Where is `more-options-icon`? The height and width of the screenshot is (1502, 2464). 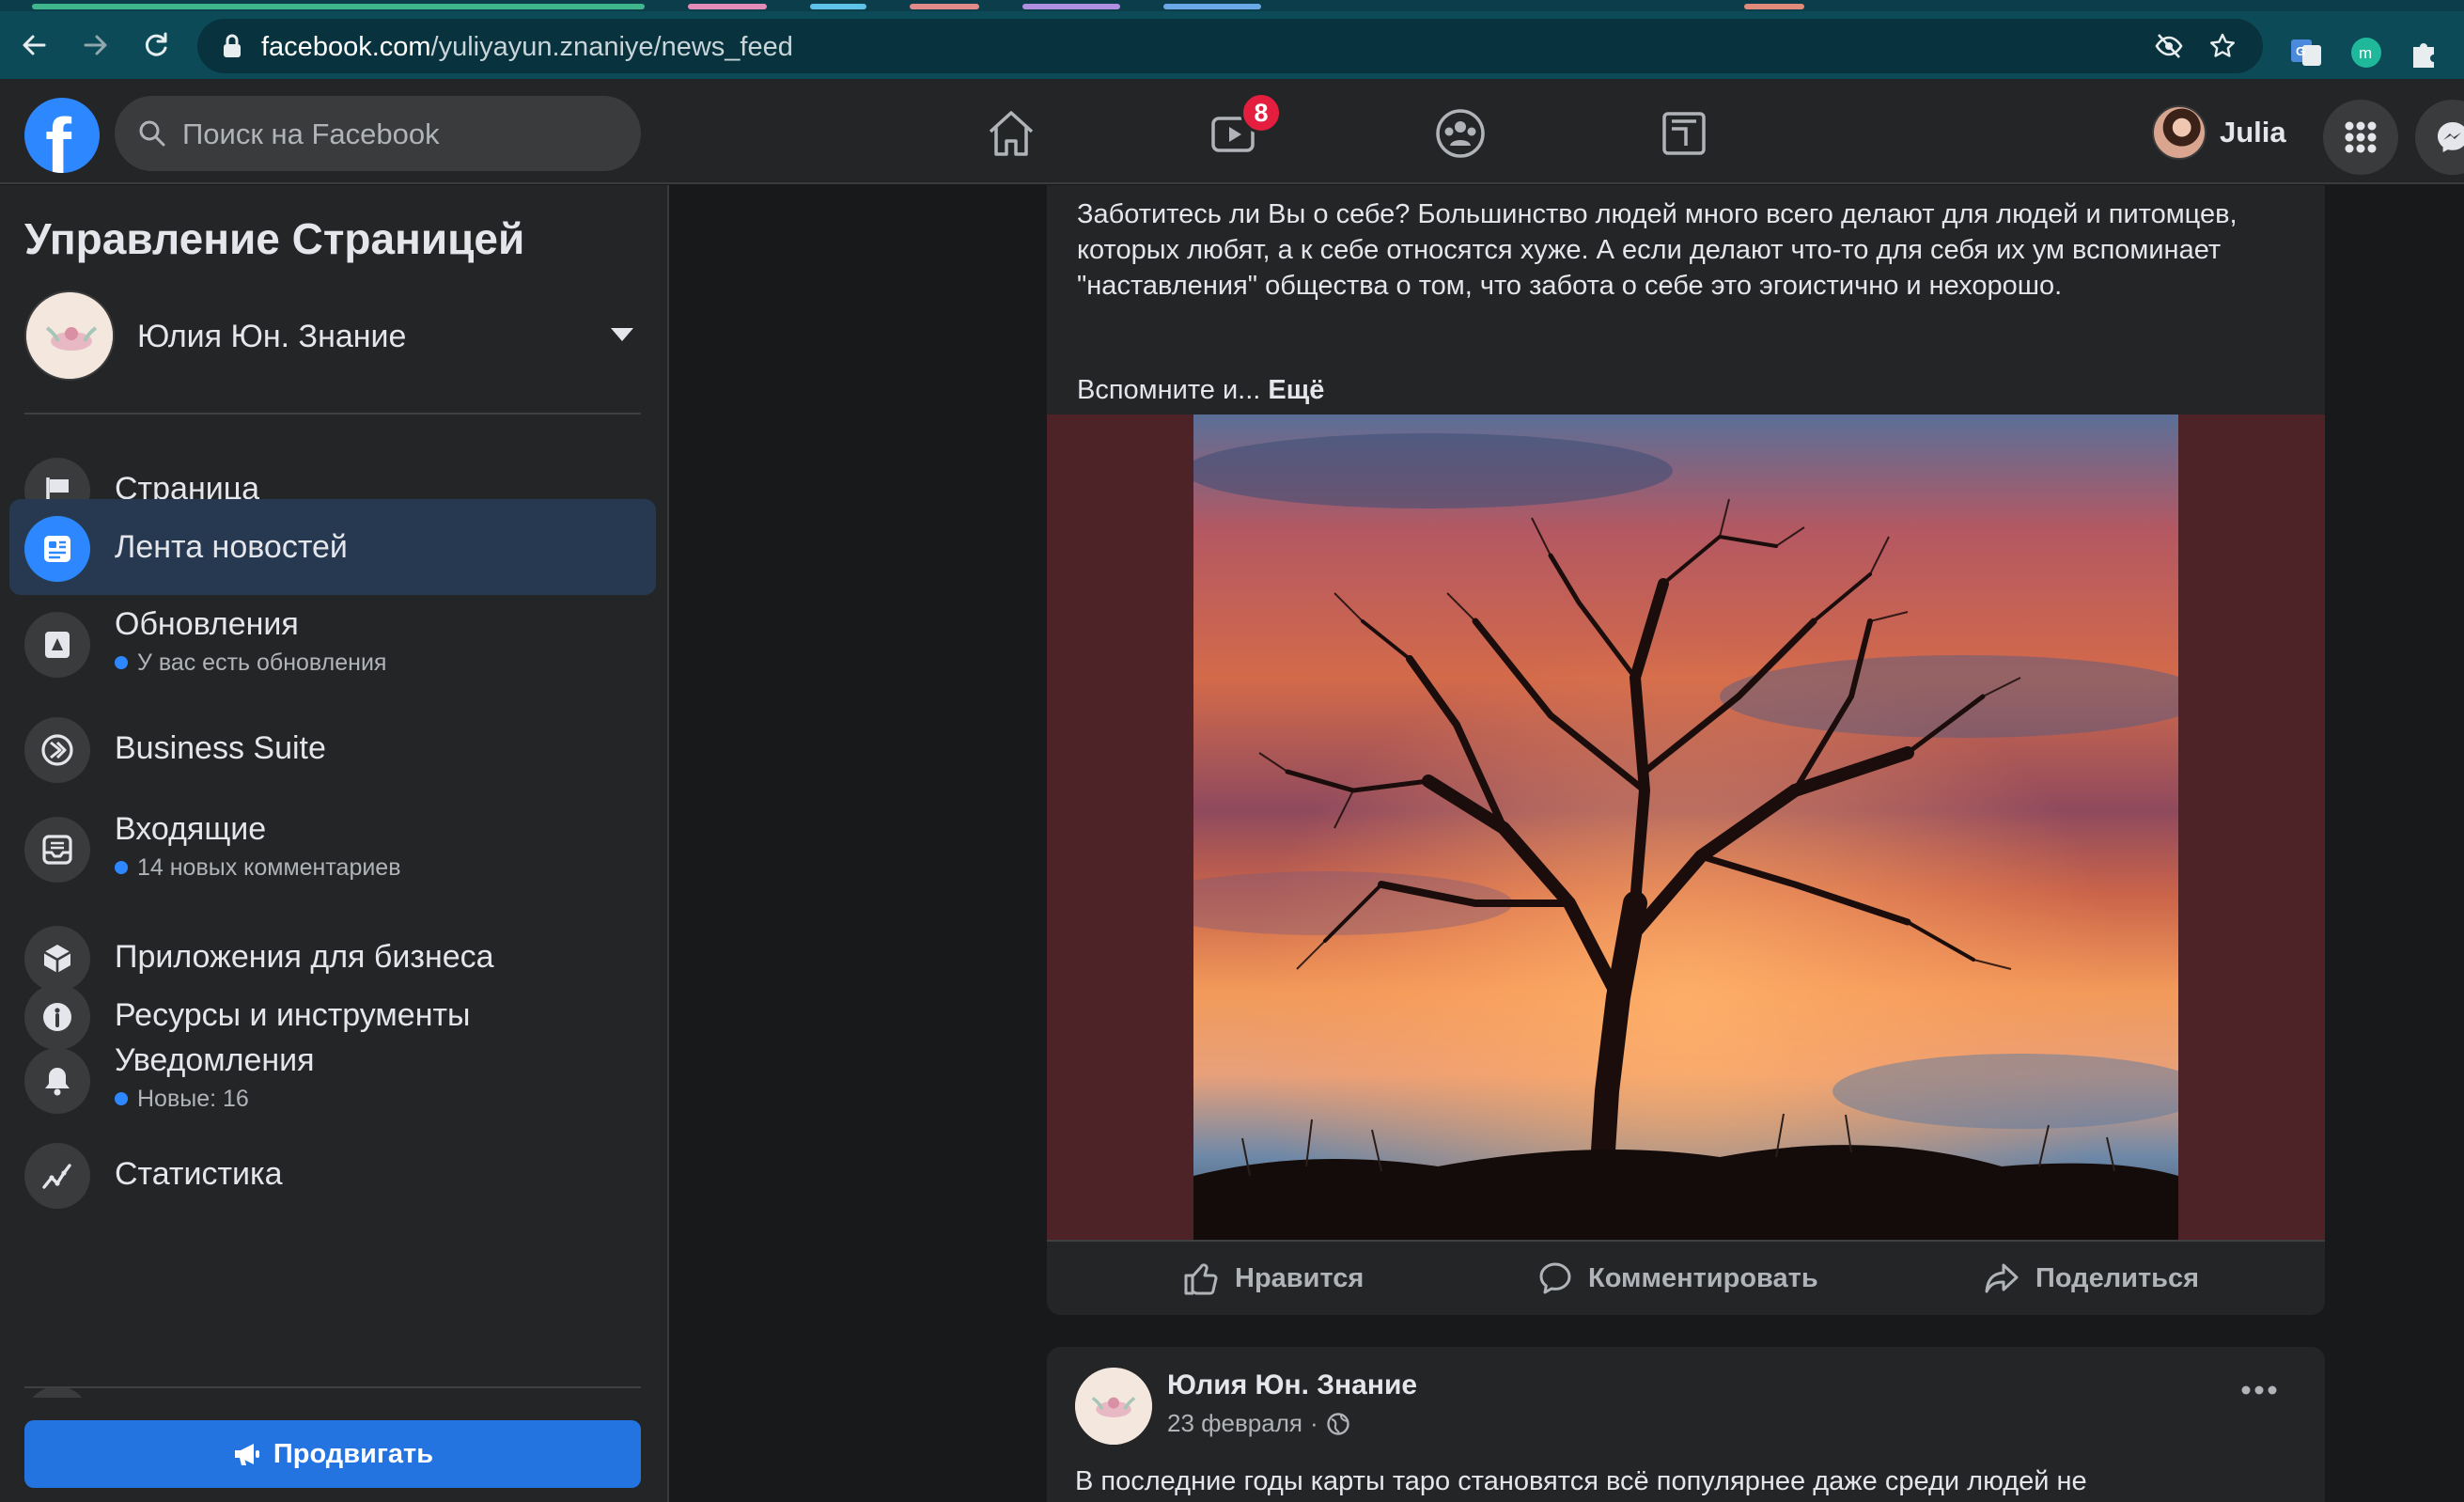 more-options-icon is located at coordinates (2259, 1390).